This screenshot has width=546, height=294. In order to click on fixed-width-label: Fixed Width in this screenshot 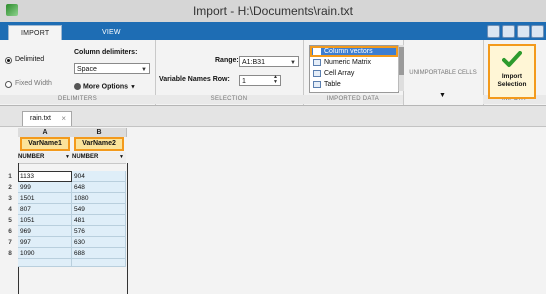, I will do `click(33, 83)`.